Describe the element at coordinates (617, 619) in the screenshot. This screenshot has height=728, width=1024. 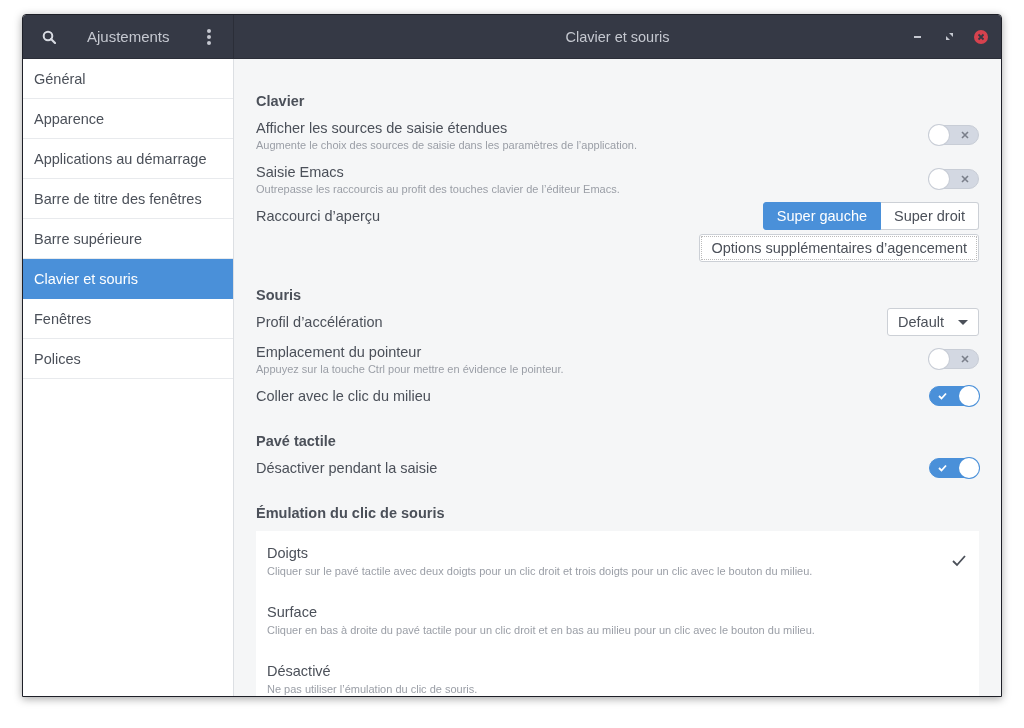
I see `option-item: Surface Cliquer en bas à droite du pavé tactile pour un clic droit et en bas au milieu pour un clic avec le bouton du milieu.` at that location.